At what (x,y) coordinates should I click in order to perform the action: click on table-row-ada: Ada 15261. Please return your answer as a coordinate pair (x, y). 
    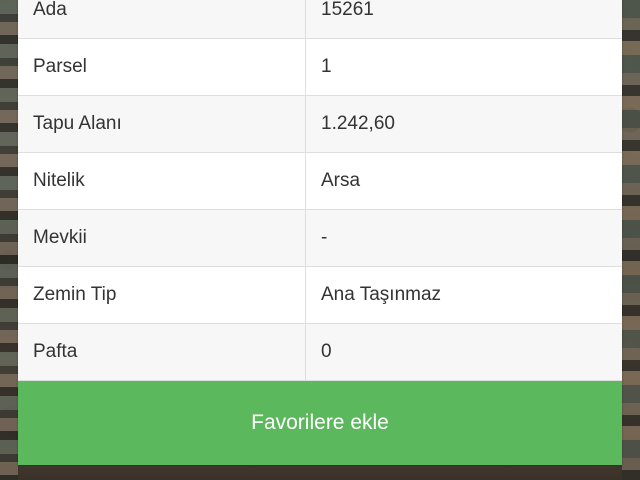
    Looking at the image, I should click on (320, 19).